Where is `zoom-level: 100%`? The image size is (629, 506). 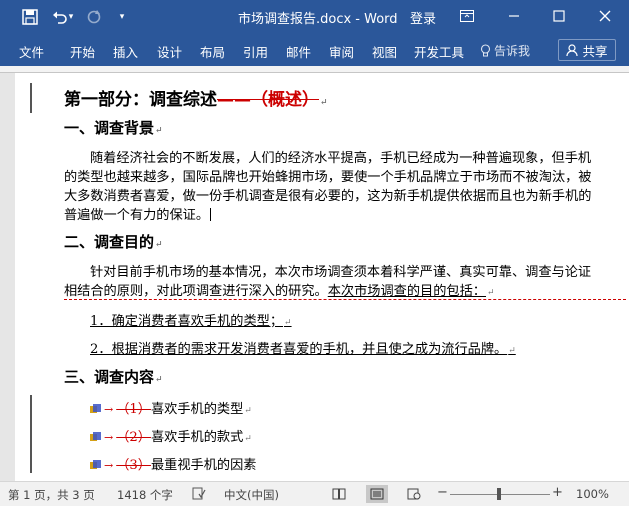 zoom-level: 100% is located at coordinates (592, 494).